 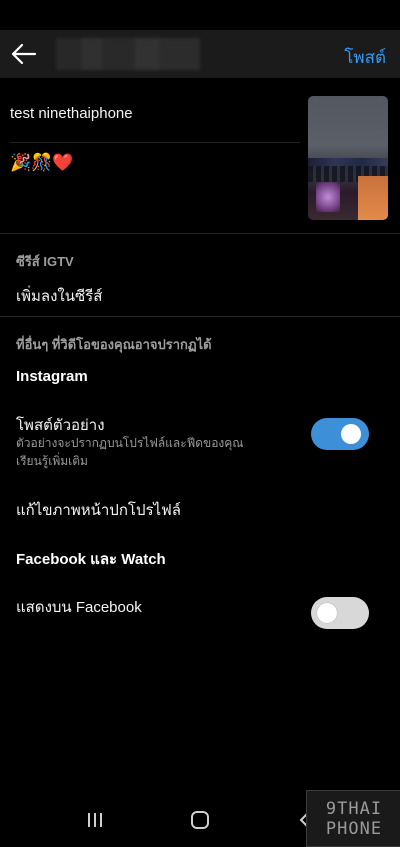 I want to click on watermark-logo: 9THAI PHONE, so click(x=353, y=818).